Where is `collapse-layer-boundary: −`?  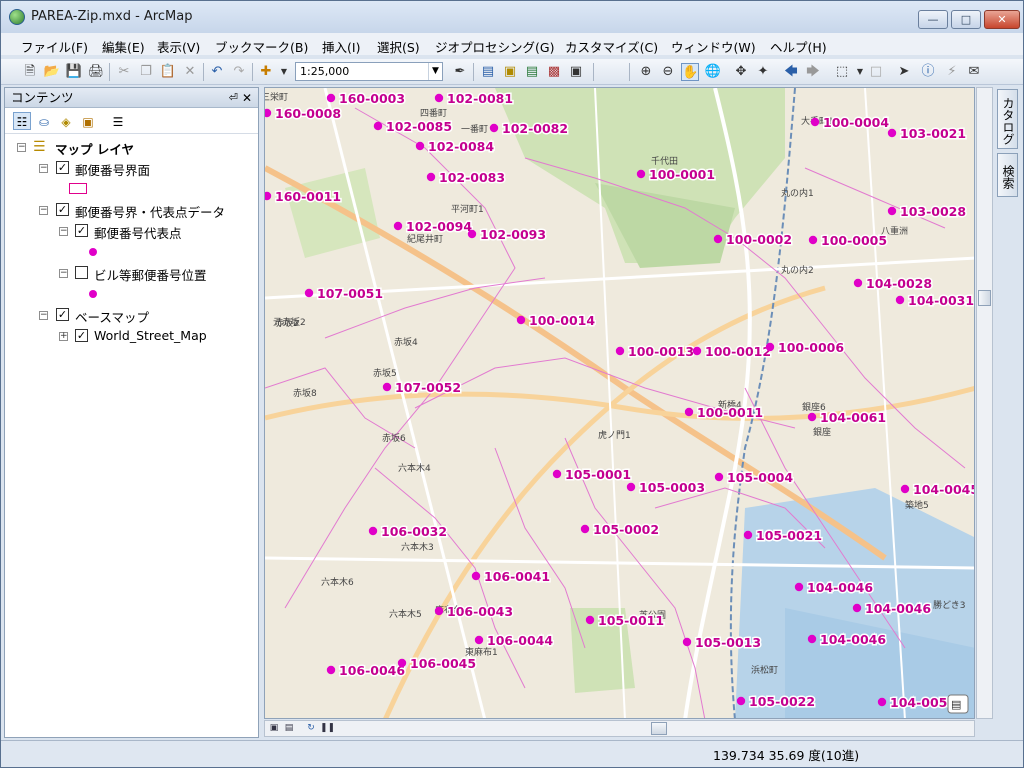
collapse-layer-boundary: − is located at coordinates (43, 168).